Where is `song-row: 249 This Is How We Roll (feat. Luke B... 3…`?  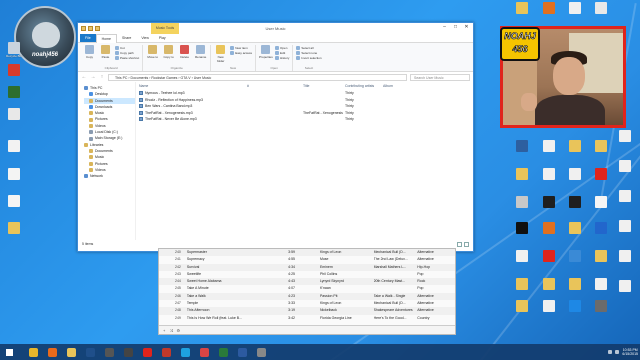 song-row: 249 This Is How We Roll (feat. Luke B... 3… is located at coordinates (307, 318).